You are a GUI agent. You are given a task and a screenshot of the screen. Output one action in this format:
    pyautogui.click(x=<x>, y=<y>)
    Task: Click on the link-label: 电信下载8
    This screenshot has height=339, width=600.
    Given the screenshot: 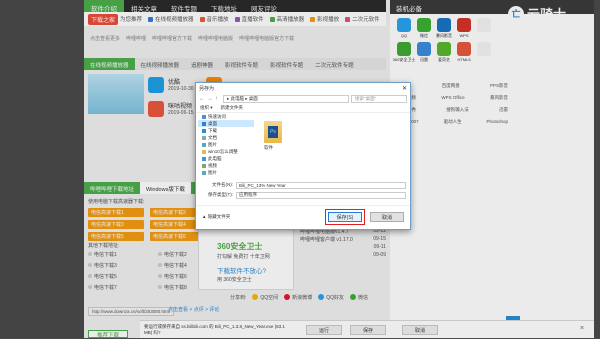 What is the action you would take?
    pyautogui.click(x=175, y=287)
    